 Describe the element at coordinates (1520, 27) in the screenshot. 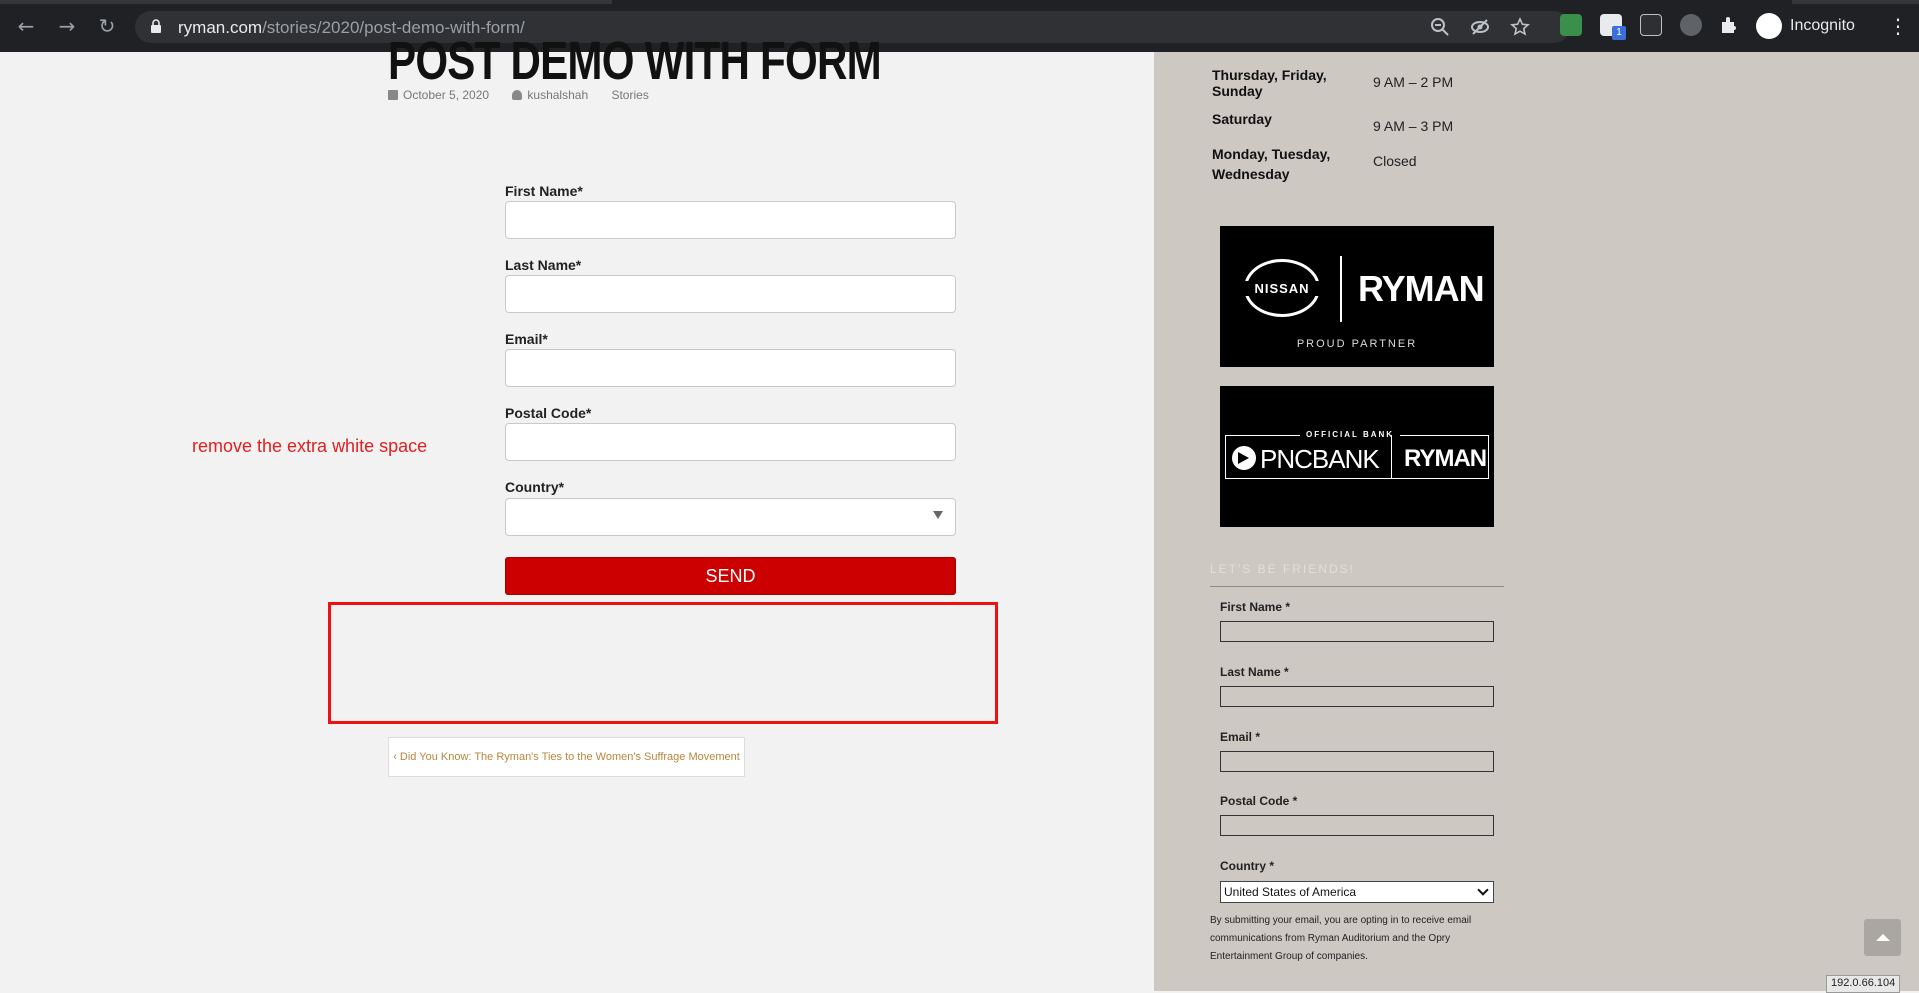

I see `star-icon` at that location.